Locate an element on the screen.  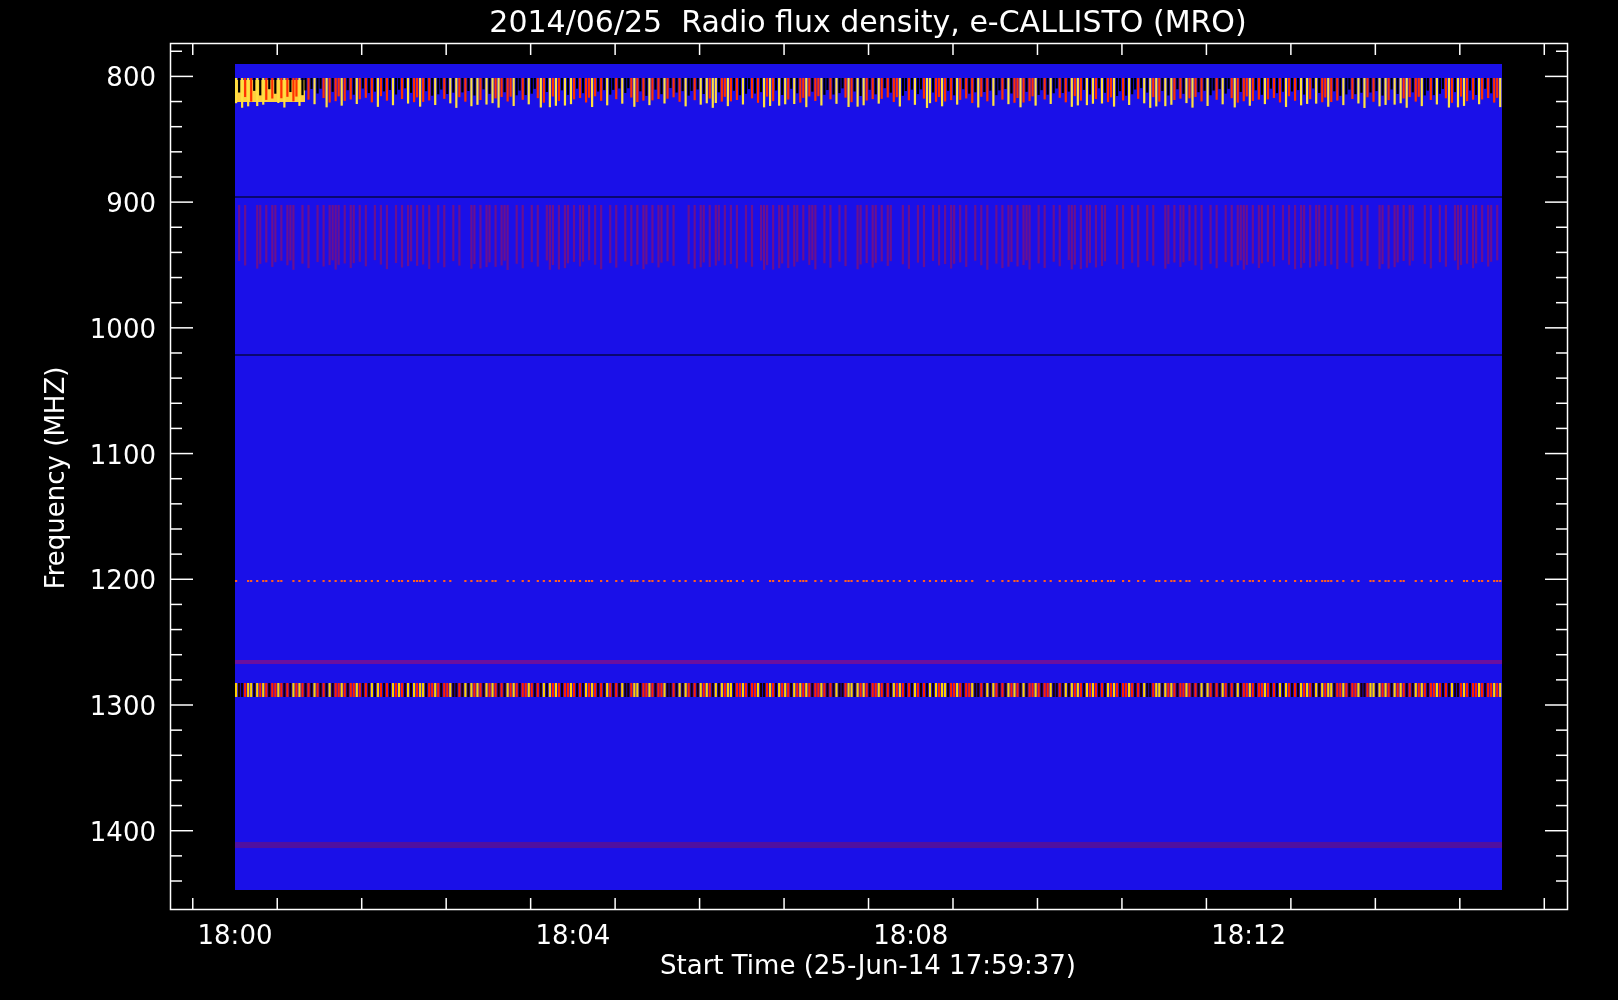
y-tick-label: 1300 is located at coordinates (122, 706).